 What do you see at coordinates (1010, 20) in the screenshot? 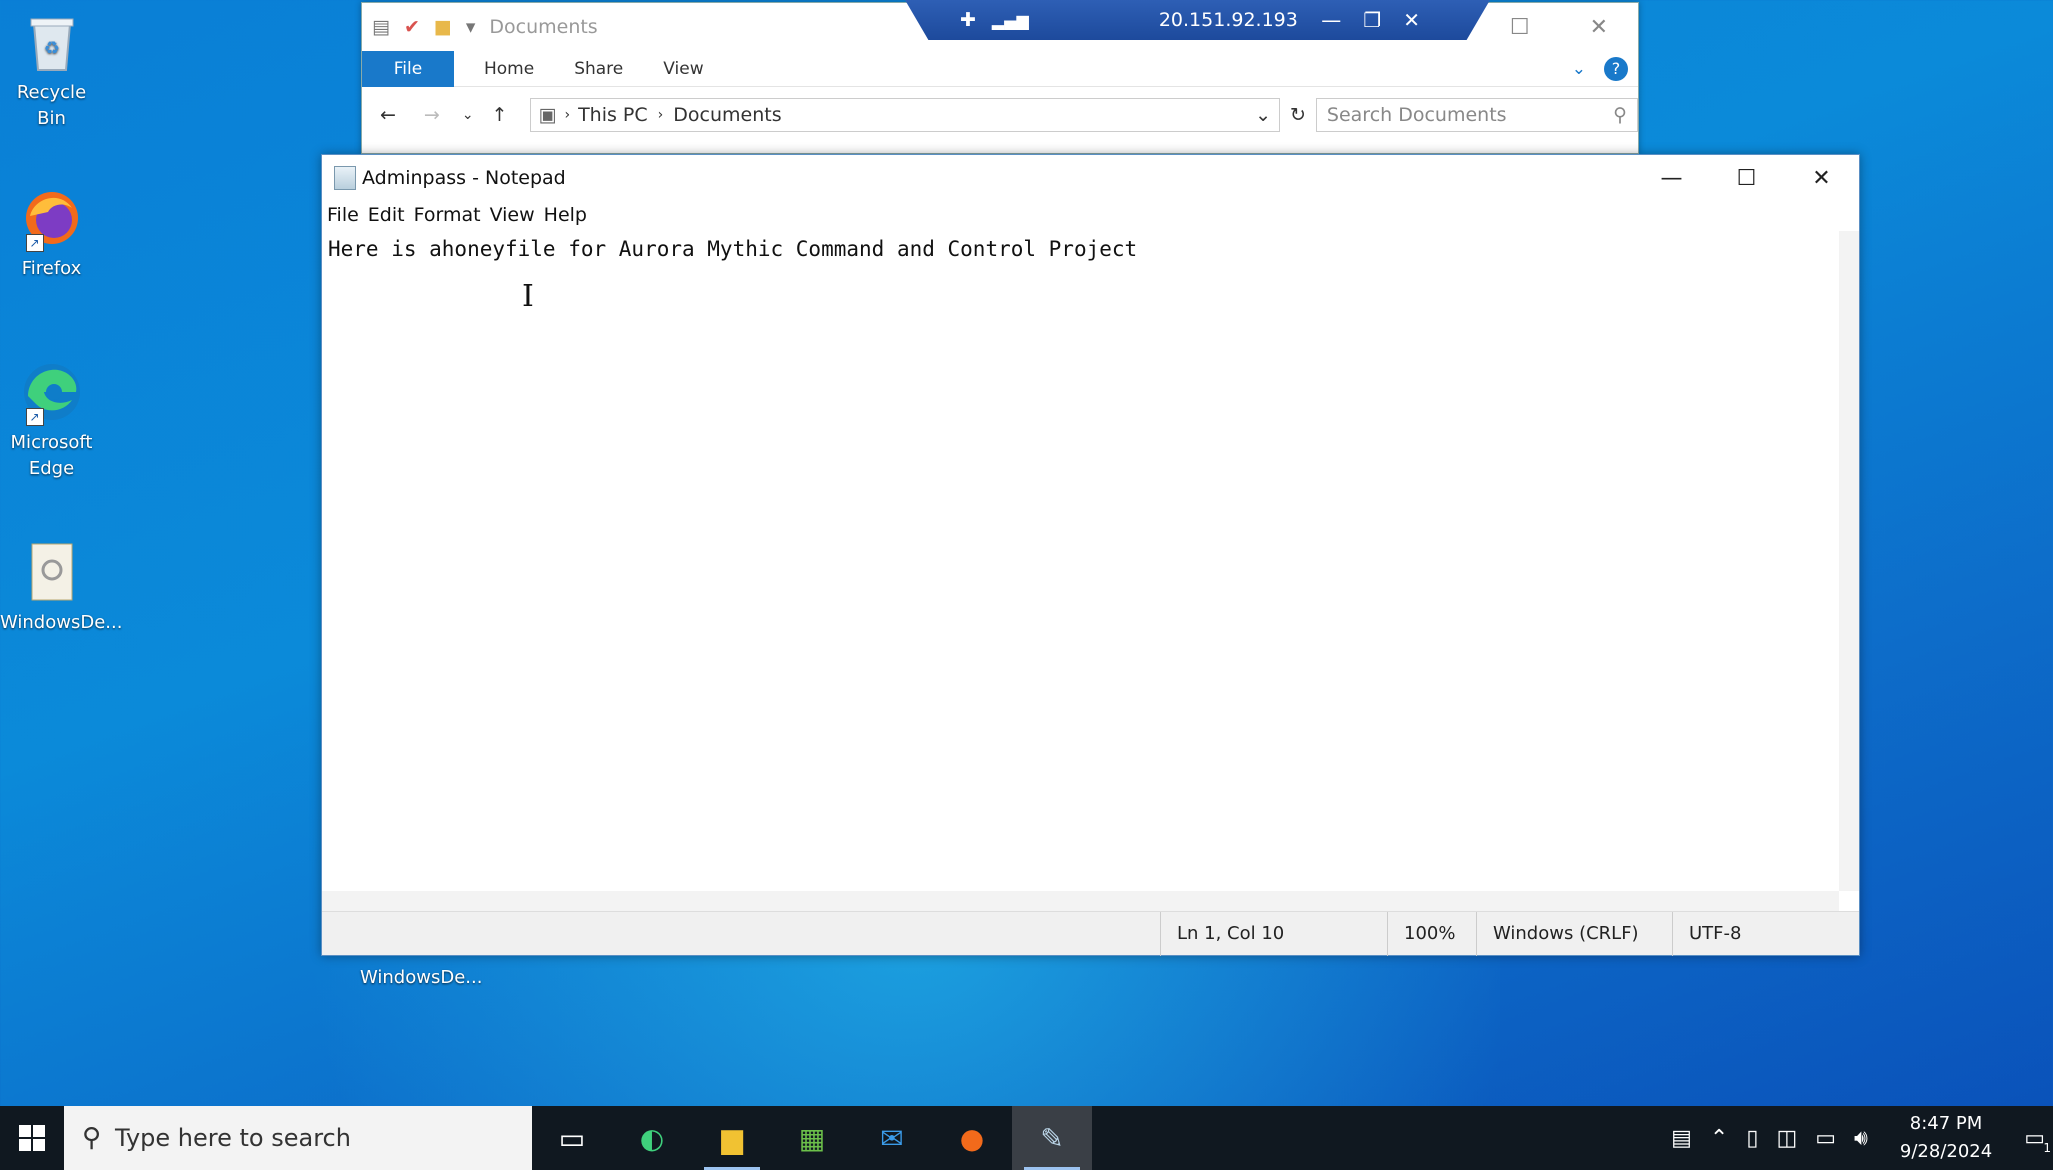
I see `signal-icon: ▂▄▆` at bounding box center [1010, 20].